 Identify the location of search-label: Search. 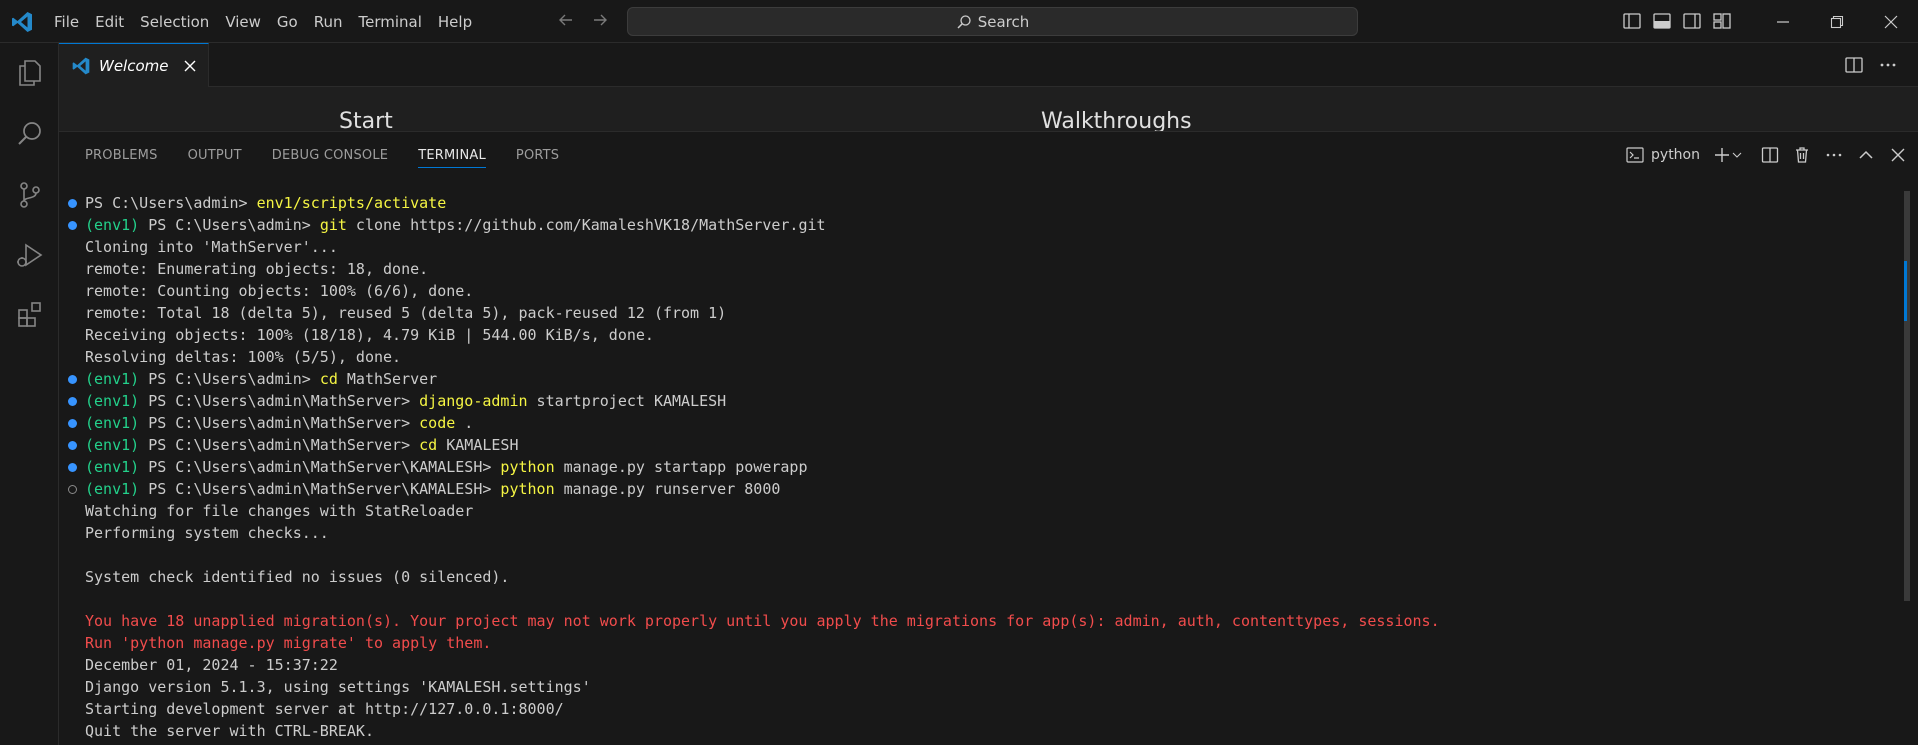
(1003, 21).